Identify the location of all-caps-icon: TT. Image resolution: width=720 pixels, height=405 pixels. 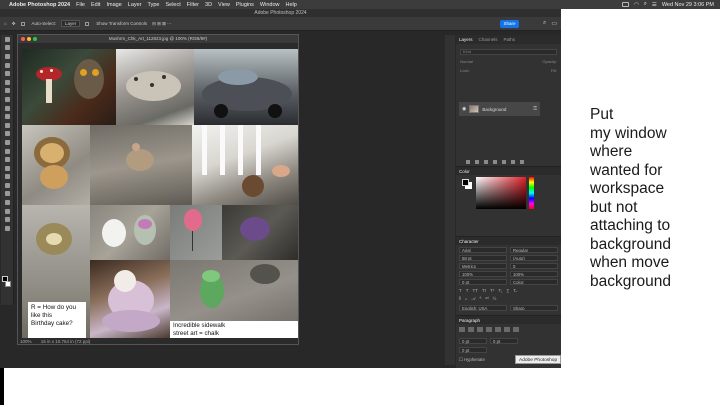
(476, 290).